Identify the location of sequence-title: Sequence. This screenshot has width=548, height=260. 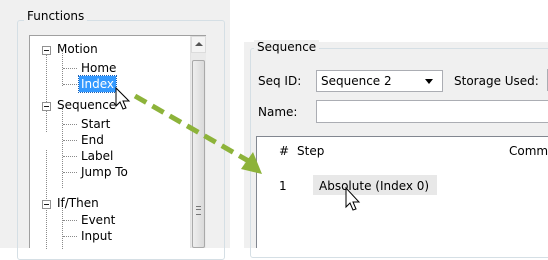
(287, 47).